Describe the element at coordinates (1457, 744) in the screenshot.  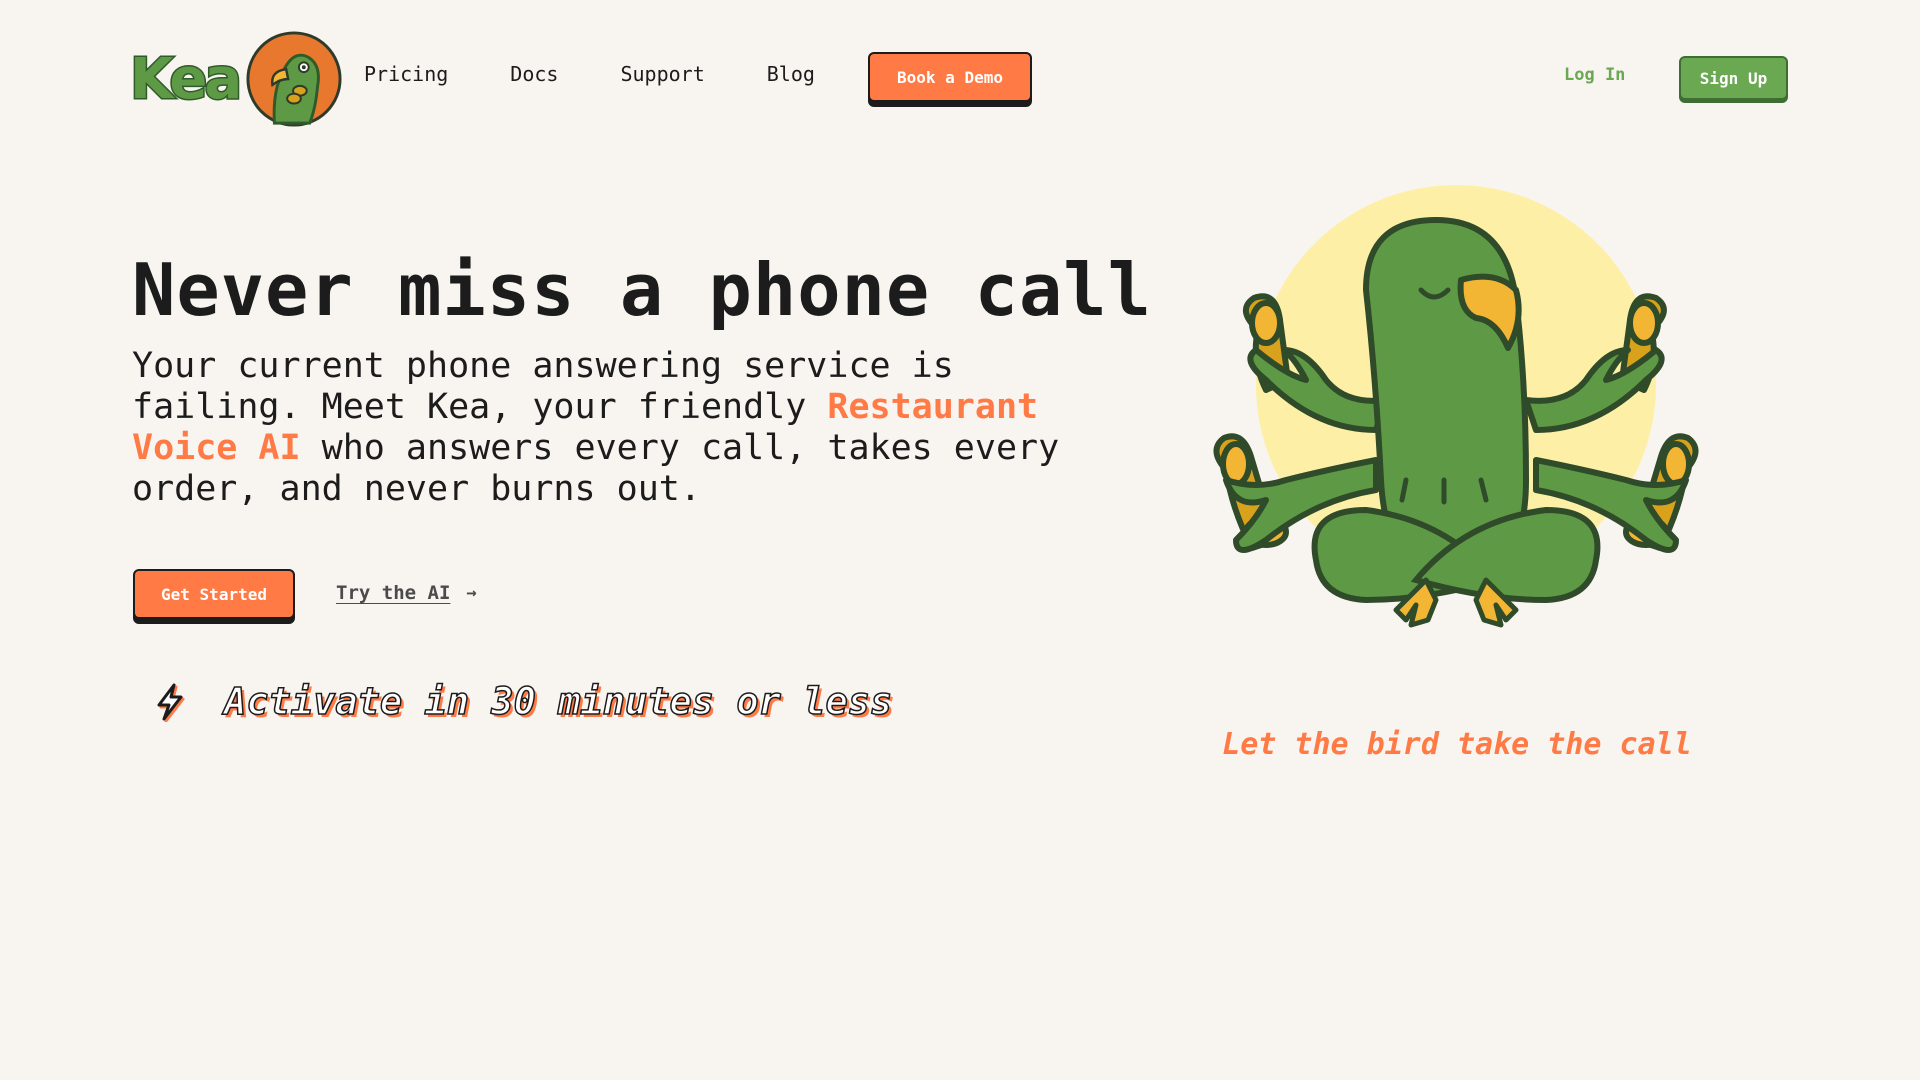
I see `mascot-tagline: Let the bird take the call` at that location.